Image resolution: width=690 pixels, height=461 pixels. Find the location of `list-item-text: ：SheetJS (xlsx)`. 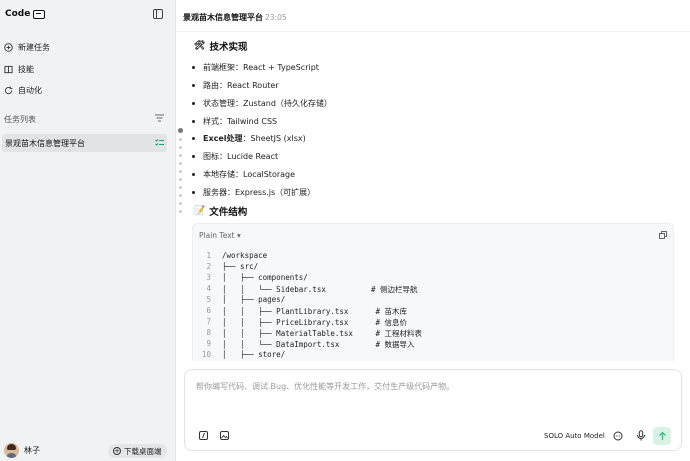

list-item-text: ：SheetJS (xlsx) is located at coordinates (274, 139).